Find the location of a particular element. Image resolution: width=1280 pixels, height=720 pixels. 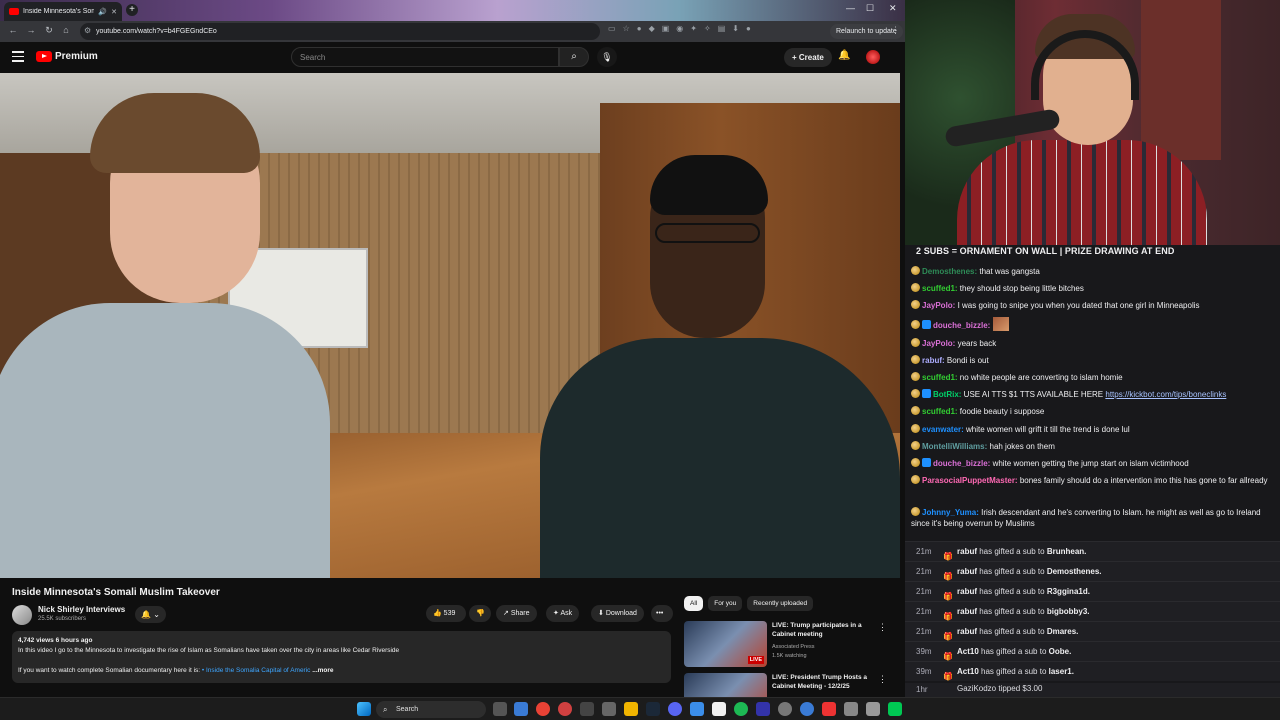

like-button: 👍 539 is located at coordinates (446, 613).